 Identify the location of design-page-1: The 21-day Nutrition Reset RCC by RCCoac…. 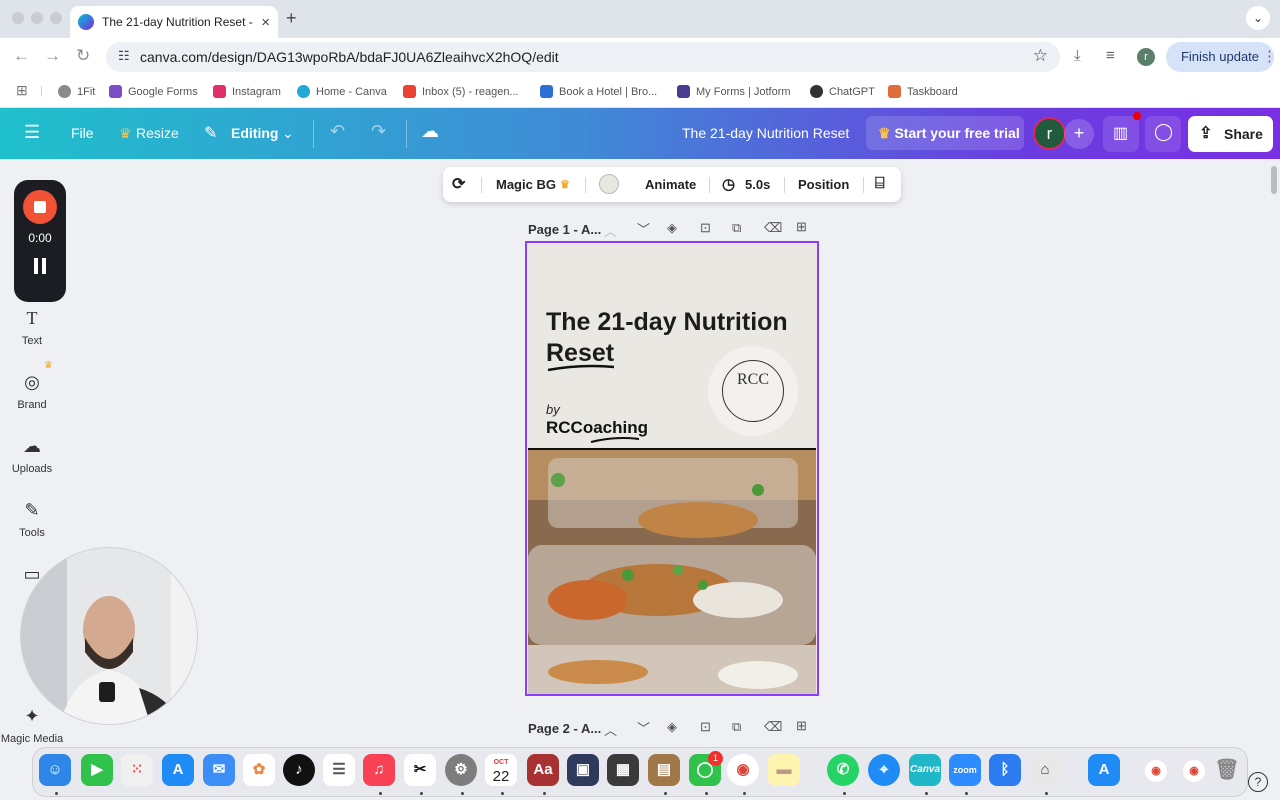
(672, 468).